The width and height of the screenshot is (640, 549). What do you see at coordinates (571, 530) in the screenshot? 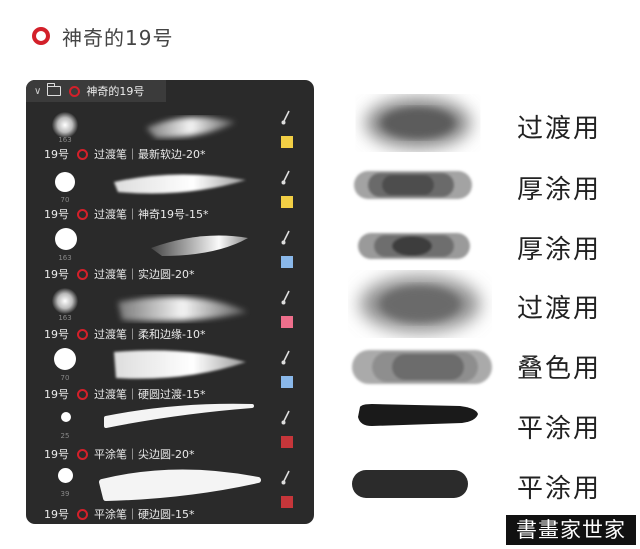
I see `watermark: 書畫家世家` at bounding box center [571, 530].